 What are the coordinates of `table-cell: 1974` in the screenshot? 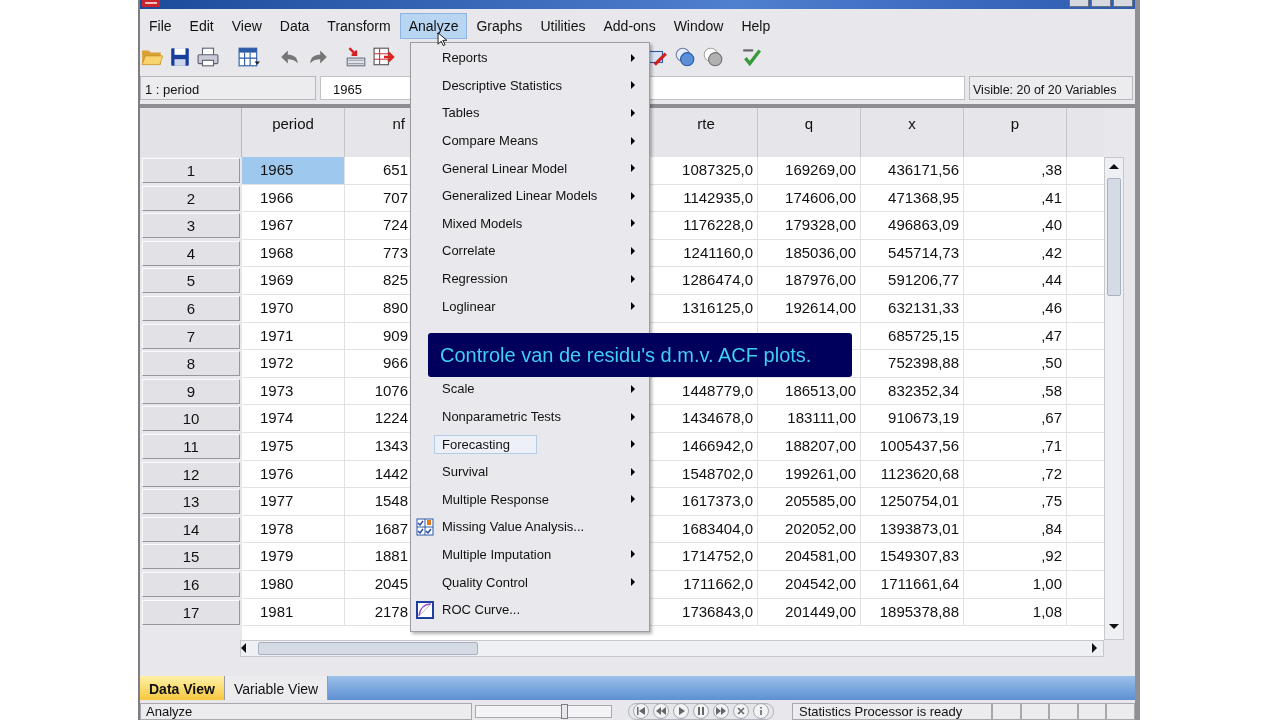 It's located at (293, 419).